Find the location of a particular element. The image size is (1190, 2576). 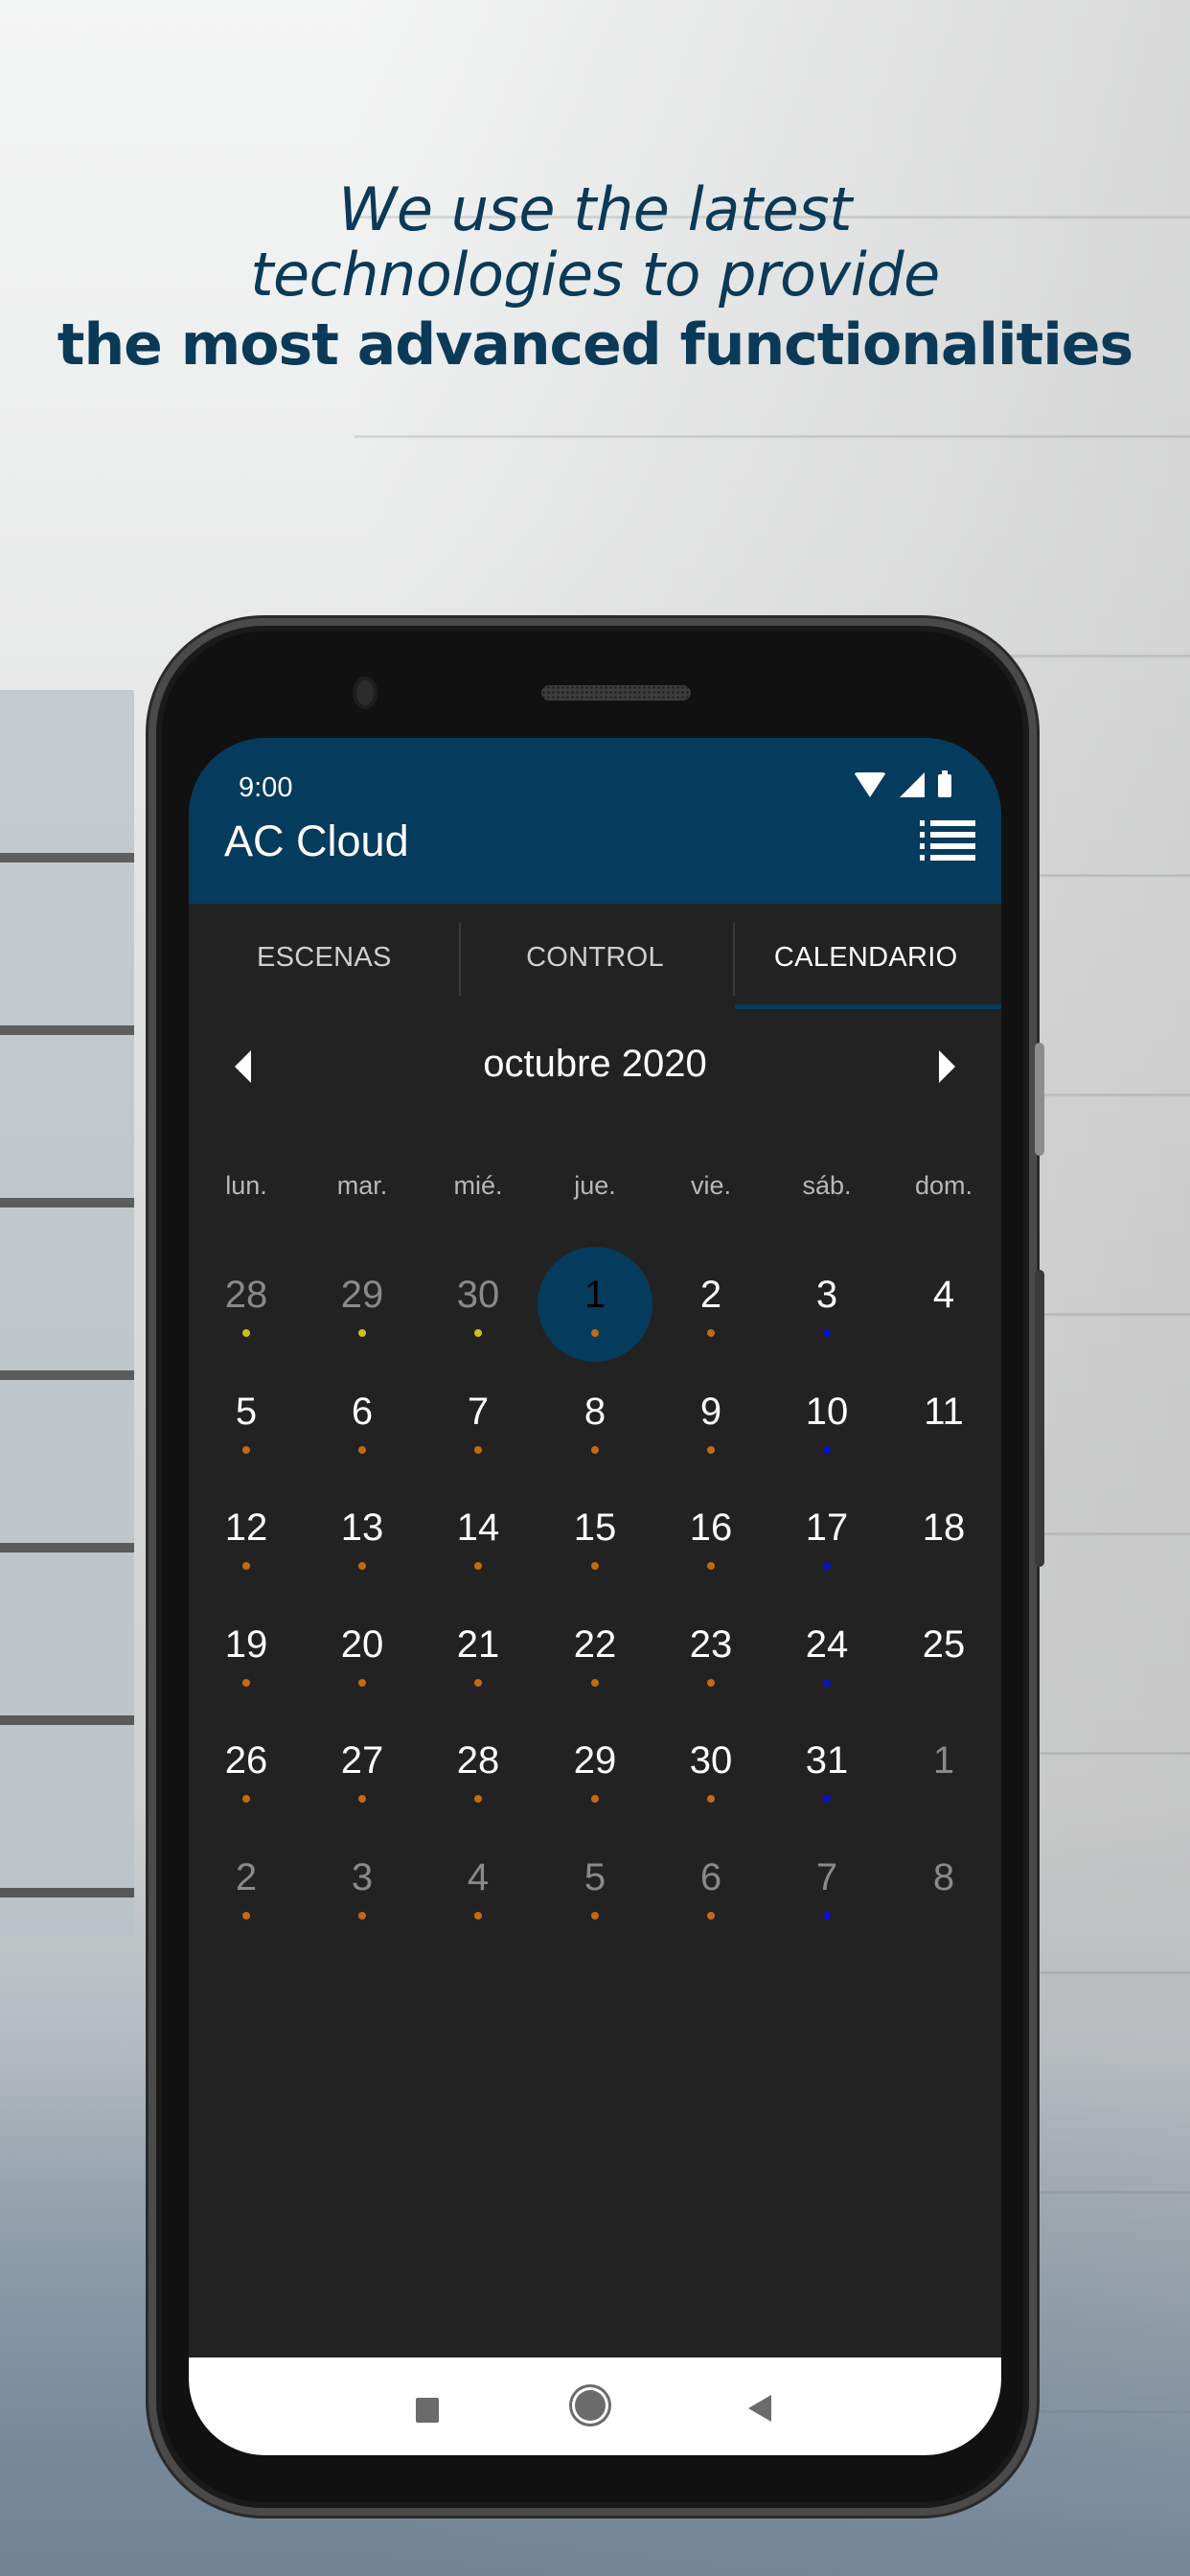

calendar-day: 21 is located at coordinates (479, 1654).